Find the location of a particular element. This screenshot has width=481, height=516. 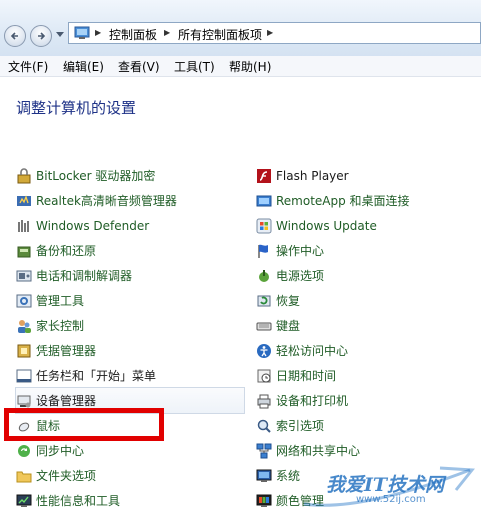

cp-item-label: 设备和打印机 is located at coordinates (312, 401).